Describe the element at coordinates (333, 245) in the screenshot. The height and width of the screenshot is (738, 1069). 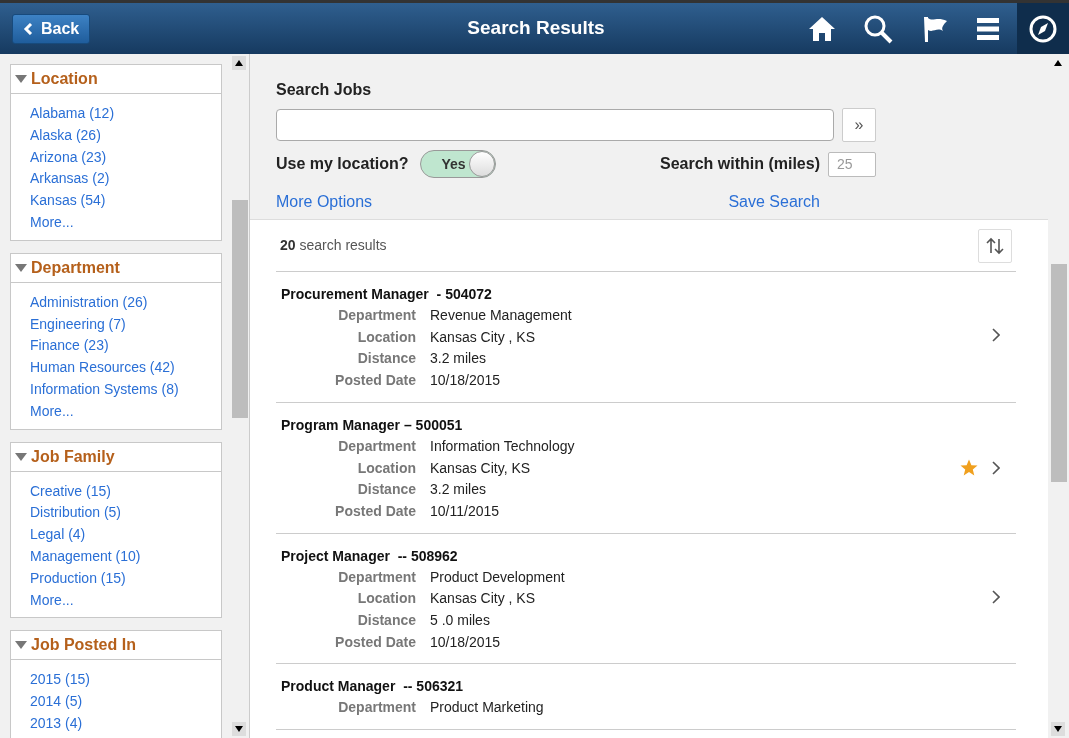
I see `results-count: 20 search results` at that location.